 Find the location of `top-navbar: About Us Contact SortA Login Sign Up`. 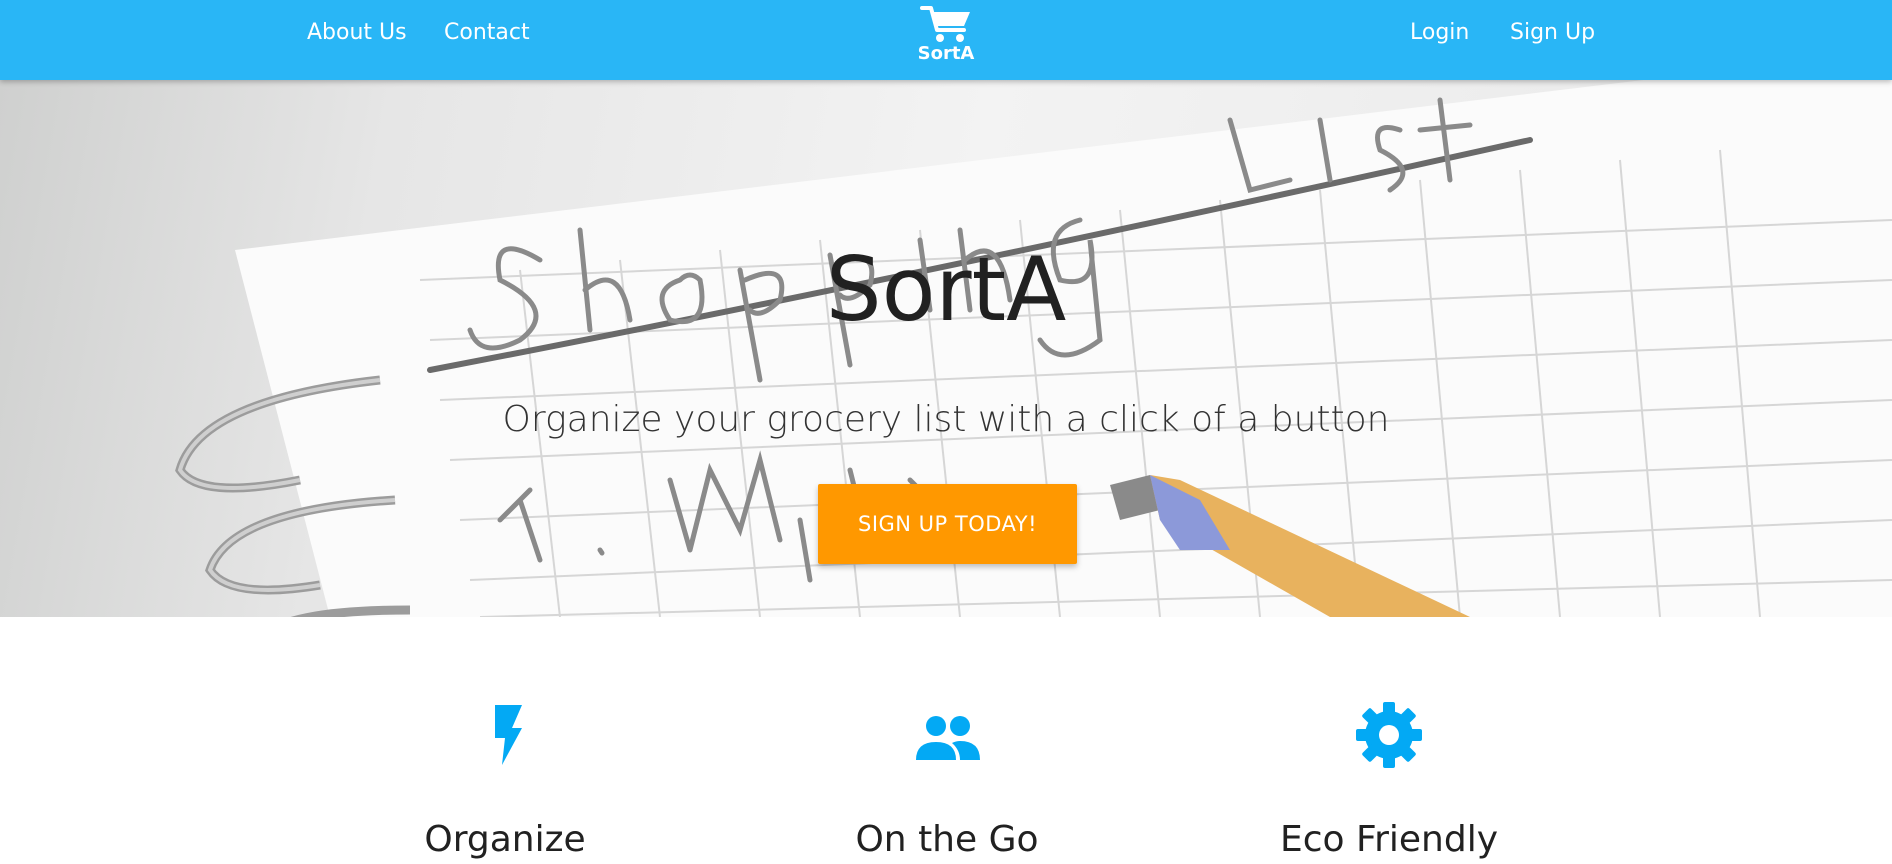

top-navbar: About Us Contact SortA Login Sign Up is located at coordinates (946, 40).